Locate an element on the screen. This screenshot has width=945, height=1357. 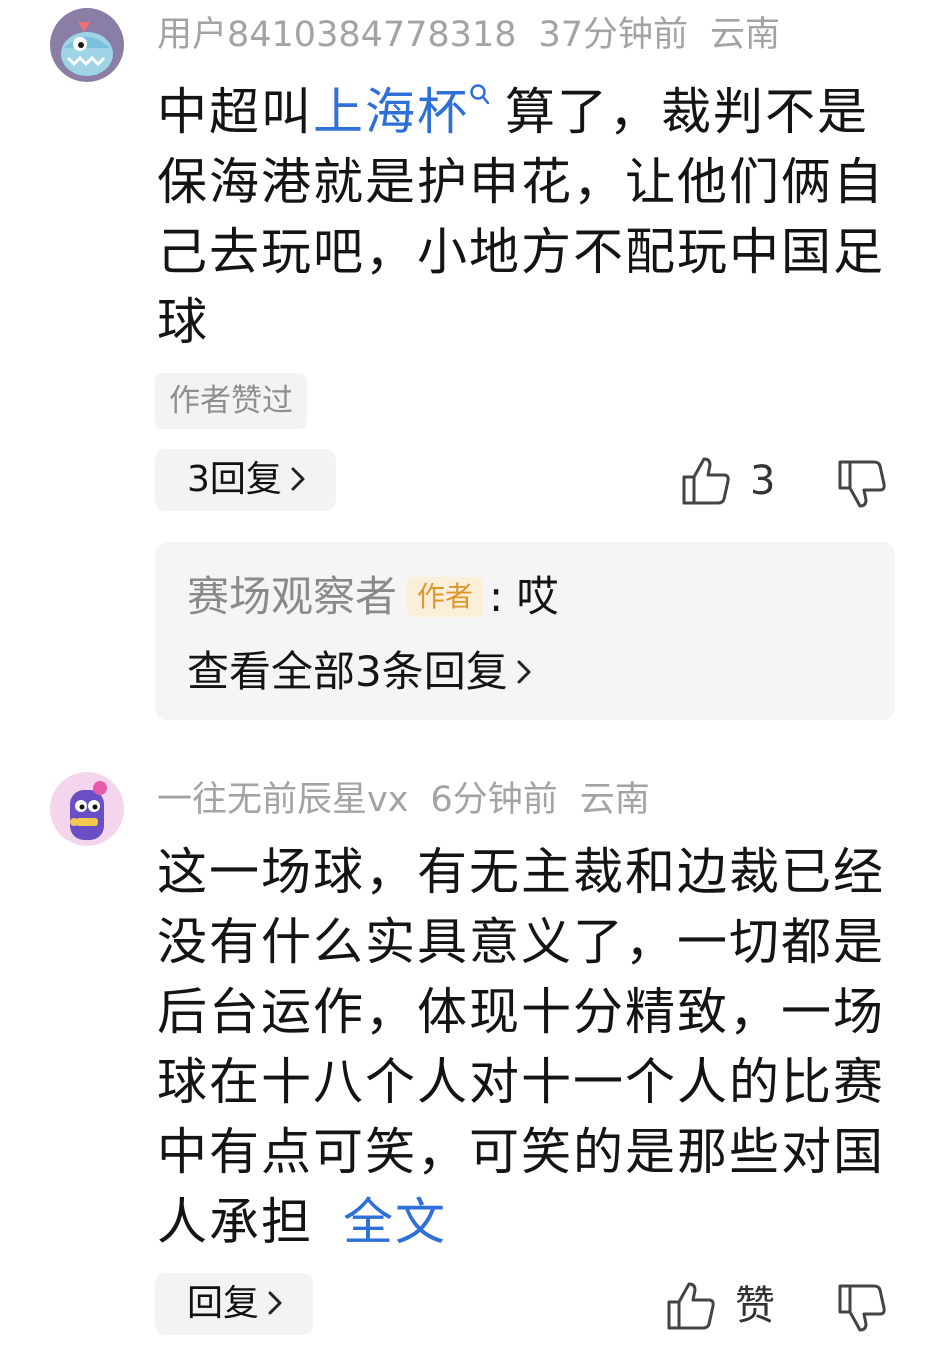
view-all-label: 查看全部3条回复 is located at coordinates (347, 671).